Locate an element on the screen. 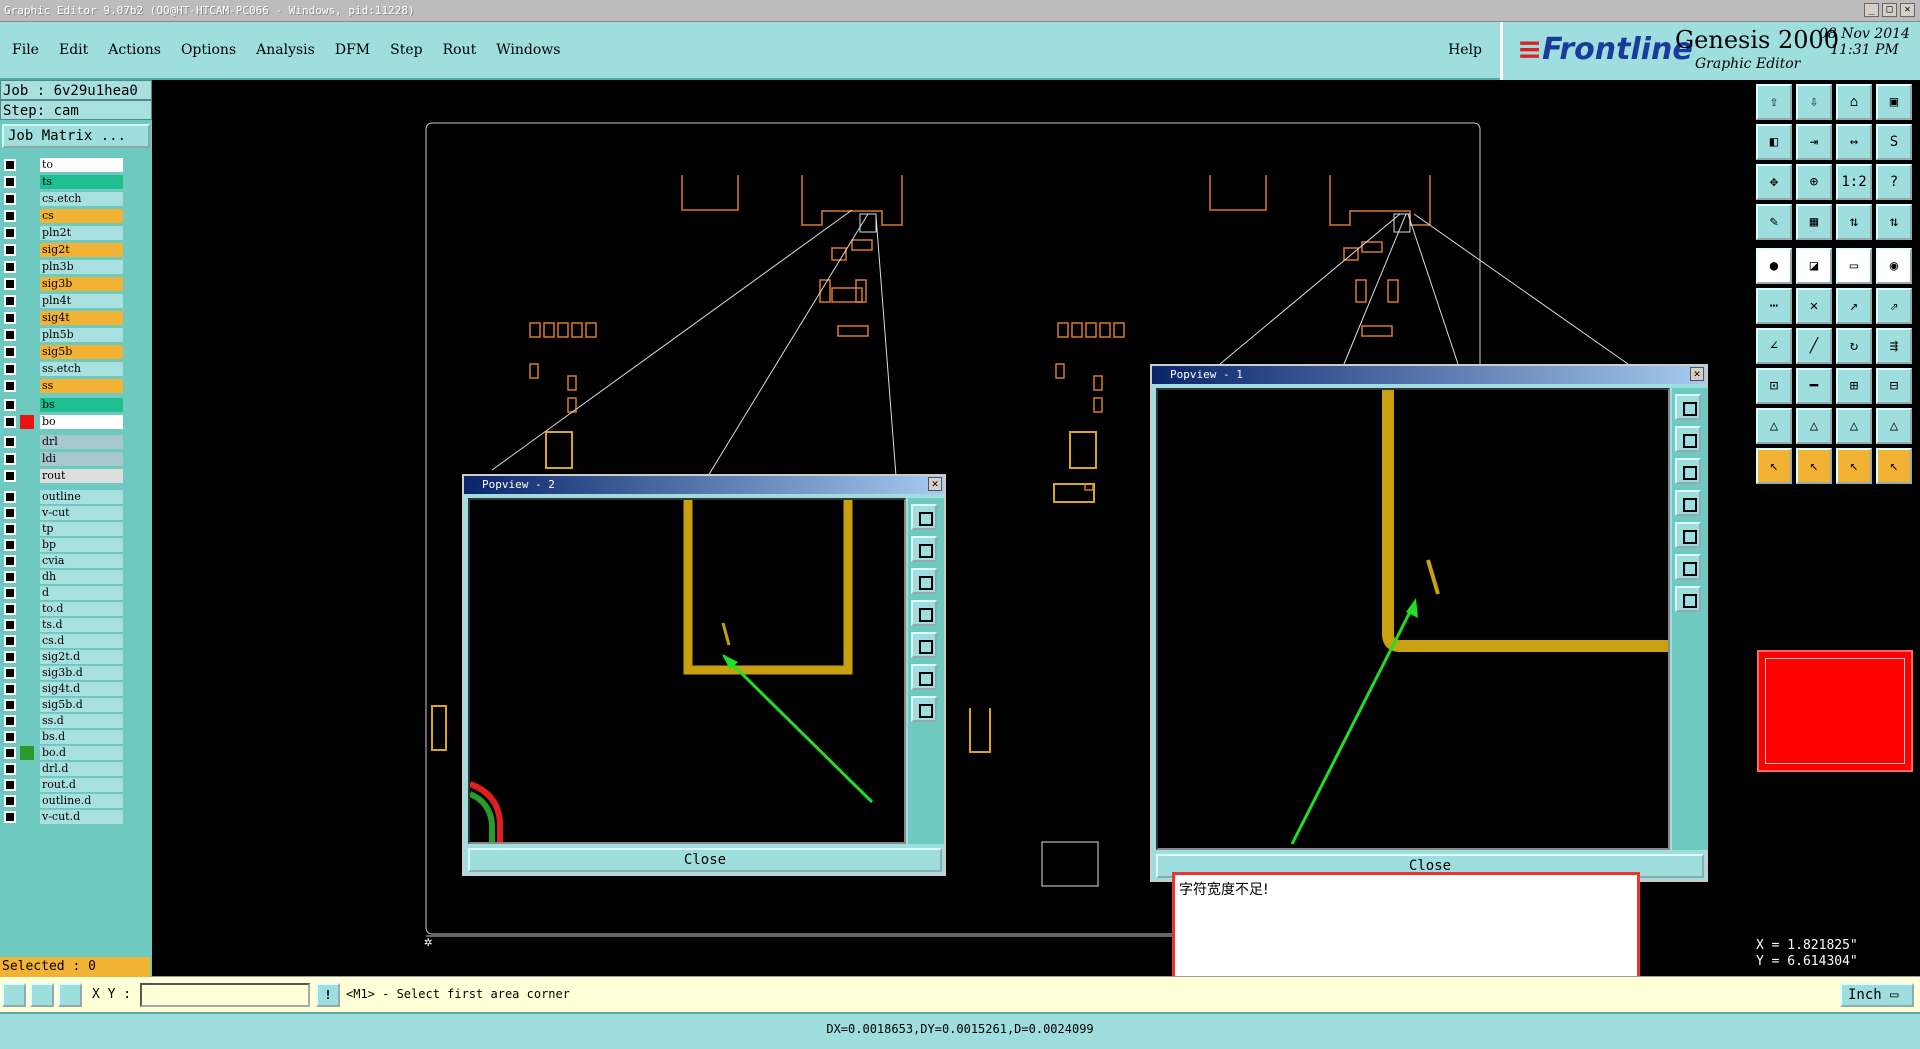 The width and height of the screenshot is (1920, 1049). layer-name: outline is located at coordinates (81, 497).